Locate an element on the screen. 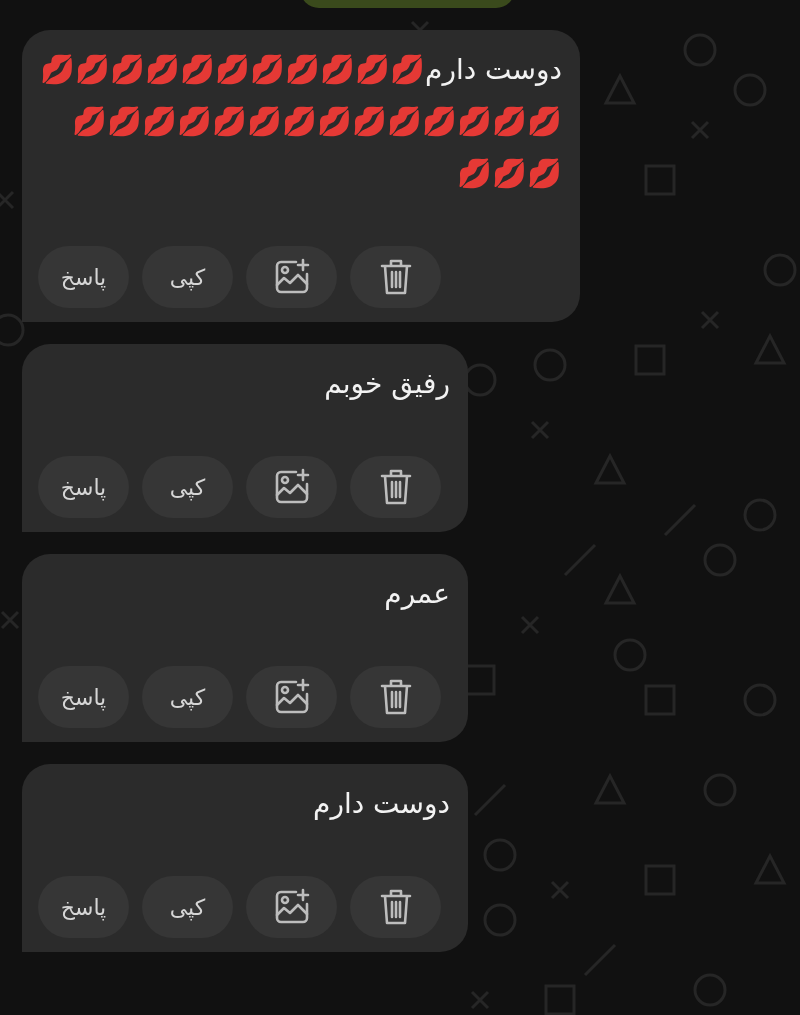 The height and width of the screenshot is (1015, 800). message-text: عمرم is located at coordinates (417, 594).